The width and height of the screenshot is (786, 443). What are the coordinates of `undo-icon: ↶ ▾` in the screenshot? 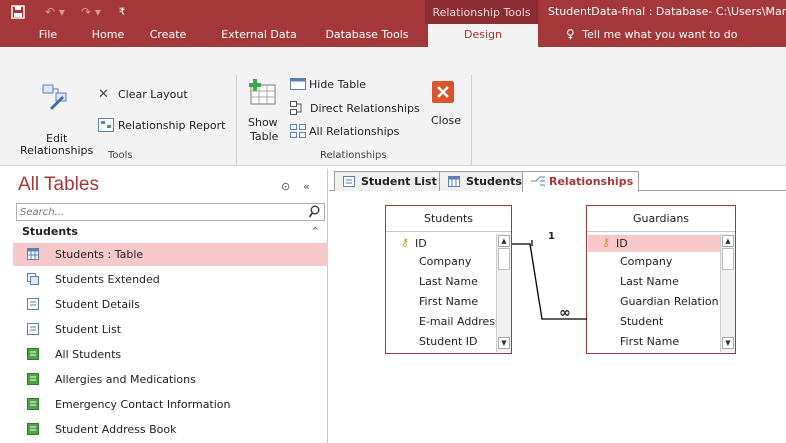 It's located at (55, 12).